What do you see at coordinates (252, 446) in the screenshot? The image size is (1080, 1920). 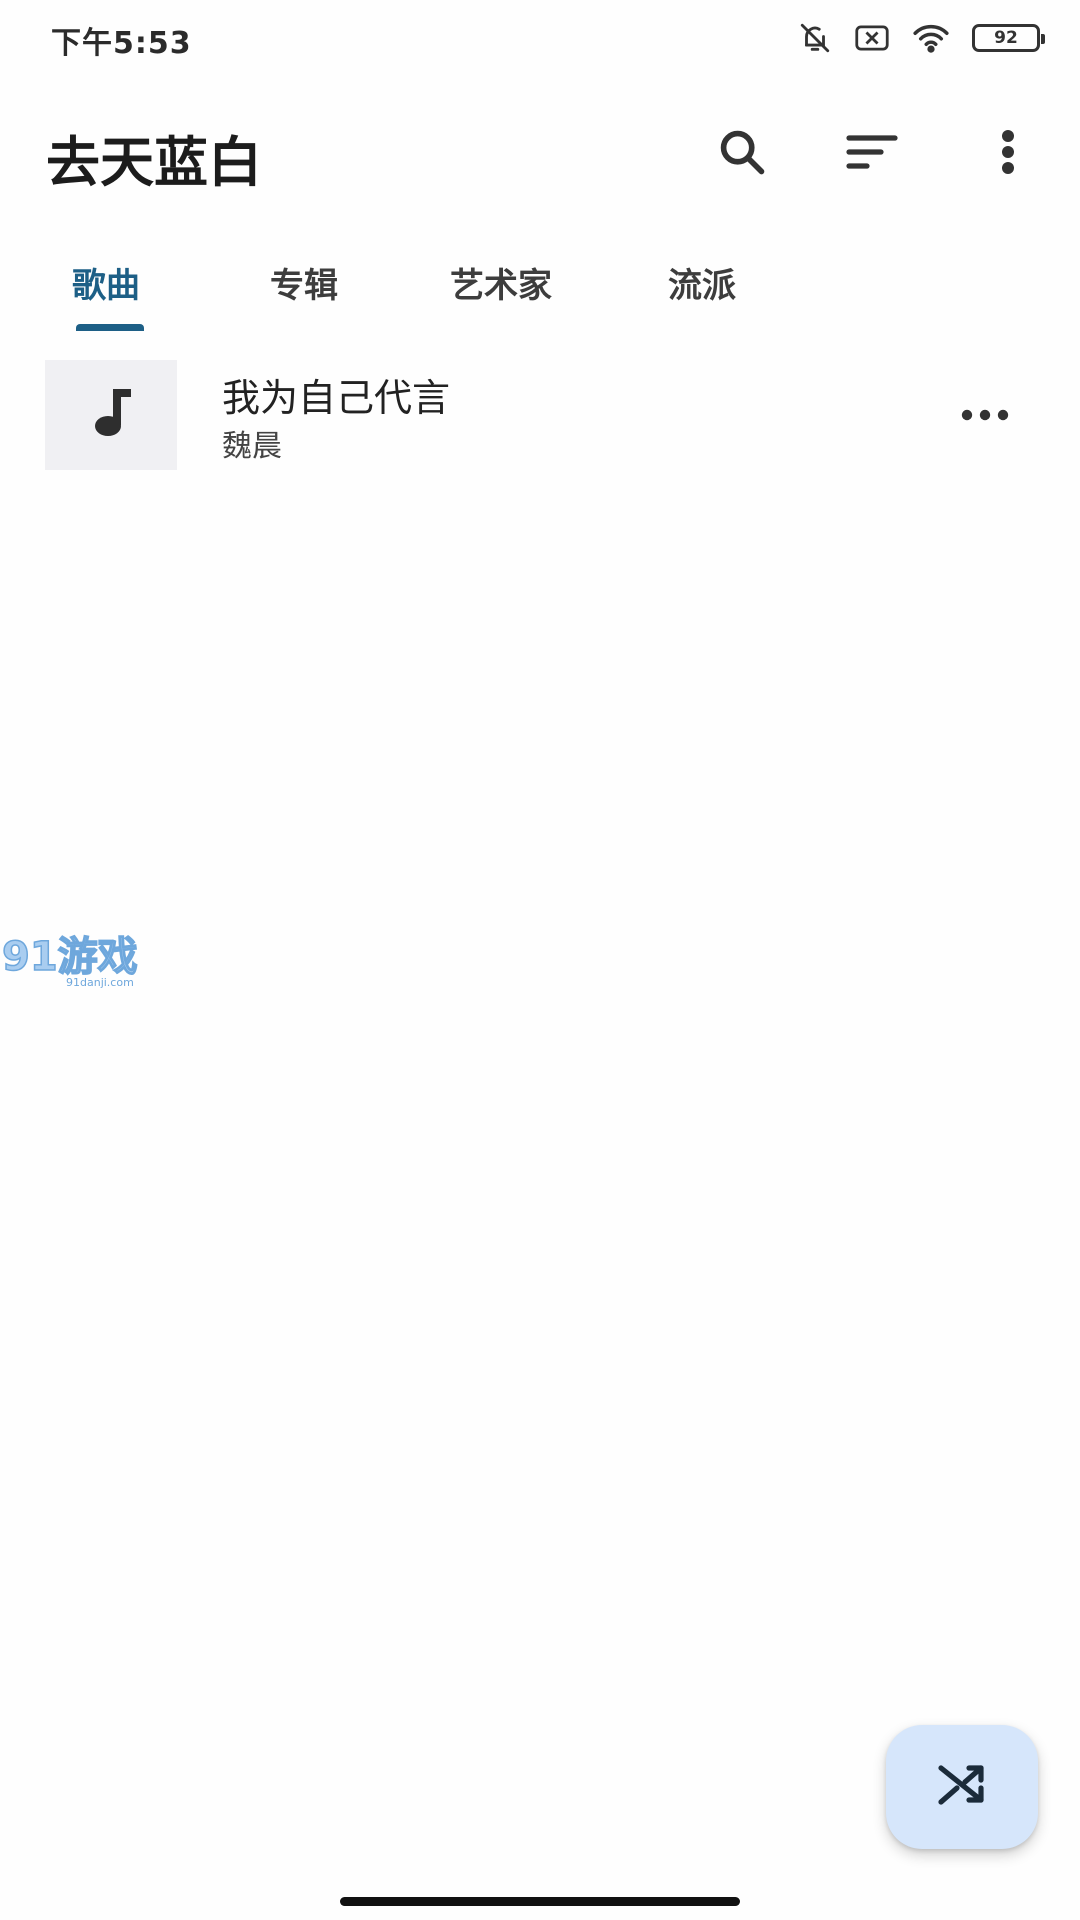 I see `song-artist: 魏晨` at bounding box center [252, 446].